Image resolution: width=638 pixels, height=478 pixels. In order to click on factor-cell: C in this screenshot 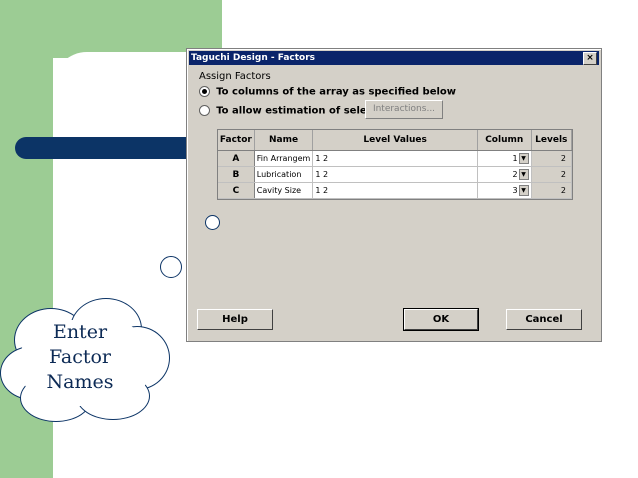, I will do `click(236, 190)`.